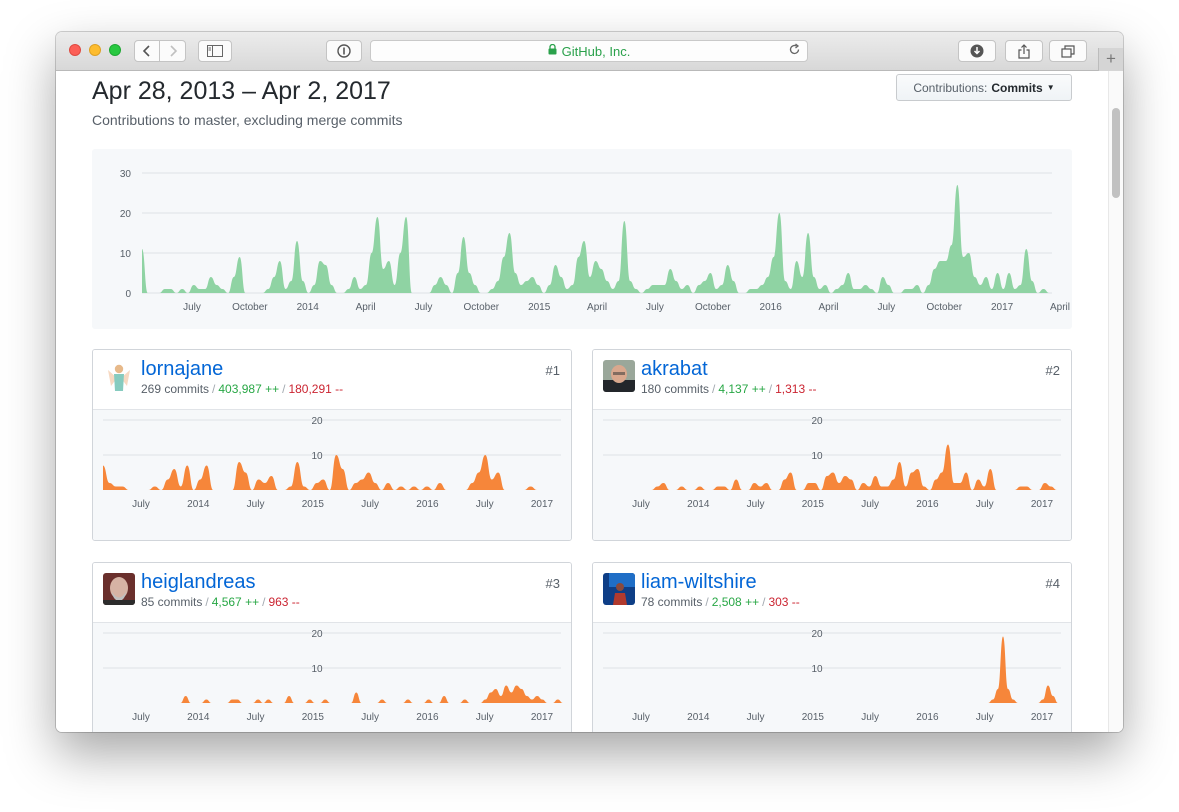  What do you see at coordinates (284, 602) in the screenshot?
I see `deletions-count: 963 --` at bounding box center [284, 602].